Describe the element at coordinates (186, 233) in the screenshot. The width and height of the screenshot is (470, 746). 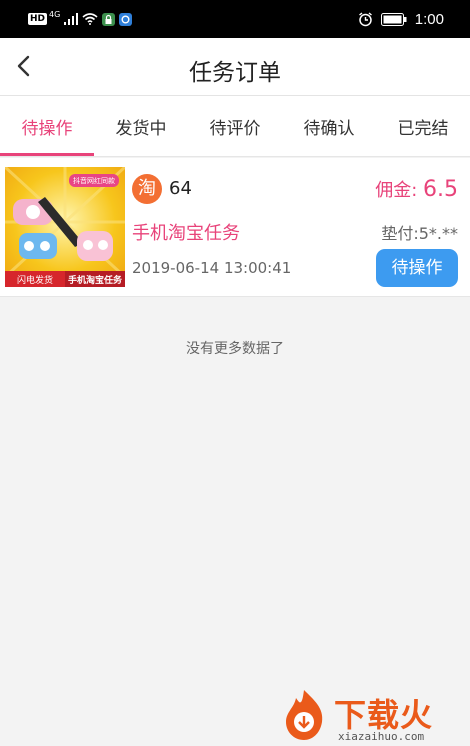
I see `task-name: 手机淘宝任务` at that location.